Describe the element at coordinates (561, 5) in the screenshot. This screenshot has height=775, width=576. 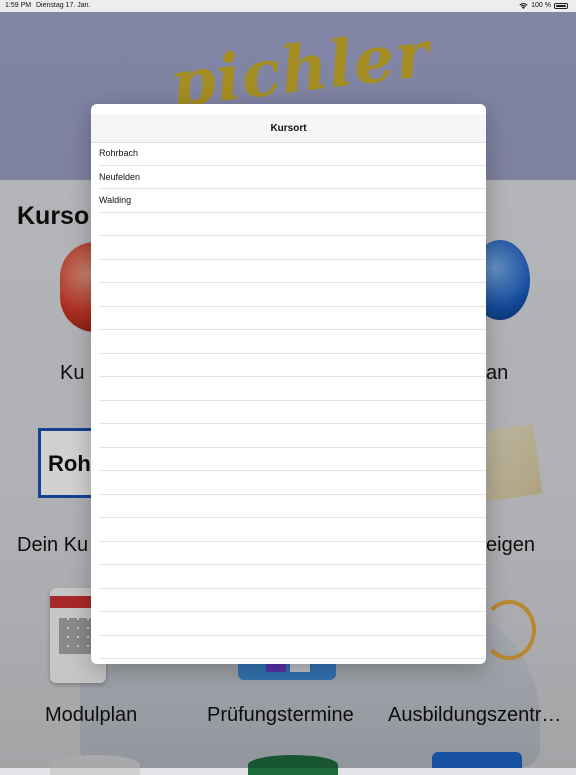
I see `battery-icon` at that location.